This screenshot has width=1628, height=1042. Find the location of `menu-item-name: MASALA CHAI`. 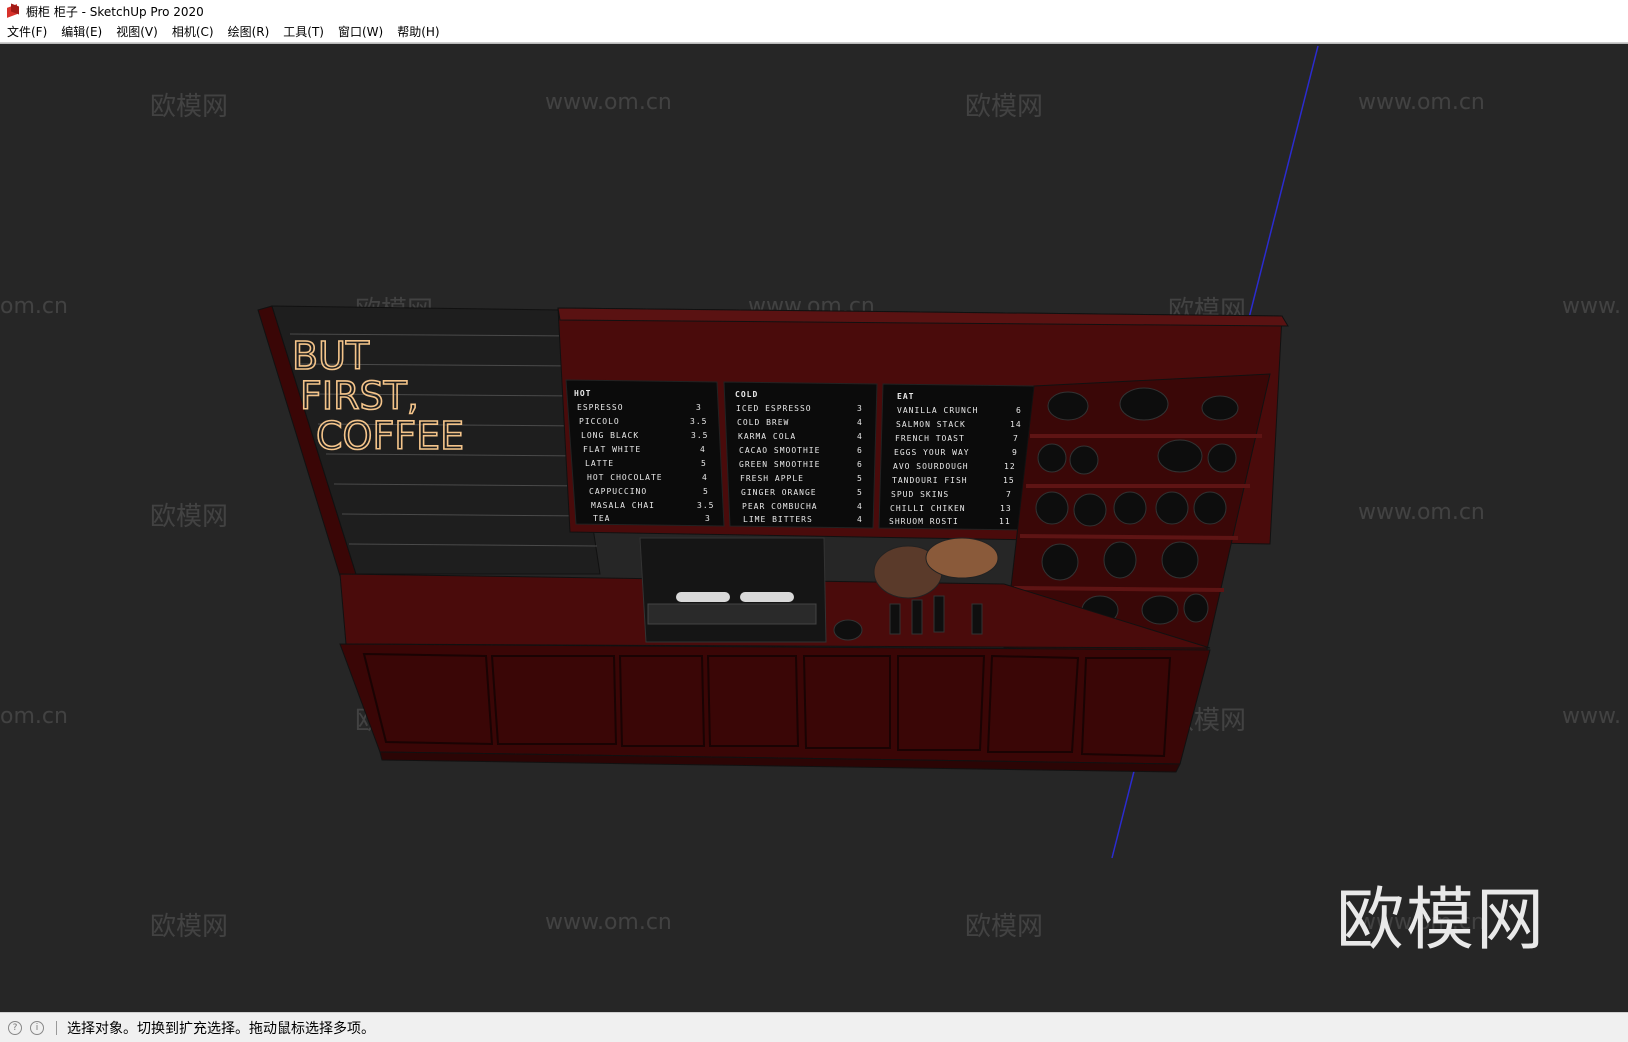

menu-item-name: MASALA CHAI is located at coordinates (623, 505).